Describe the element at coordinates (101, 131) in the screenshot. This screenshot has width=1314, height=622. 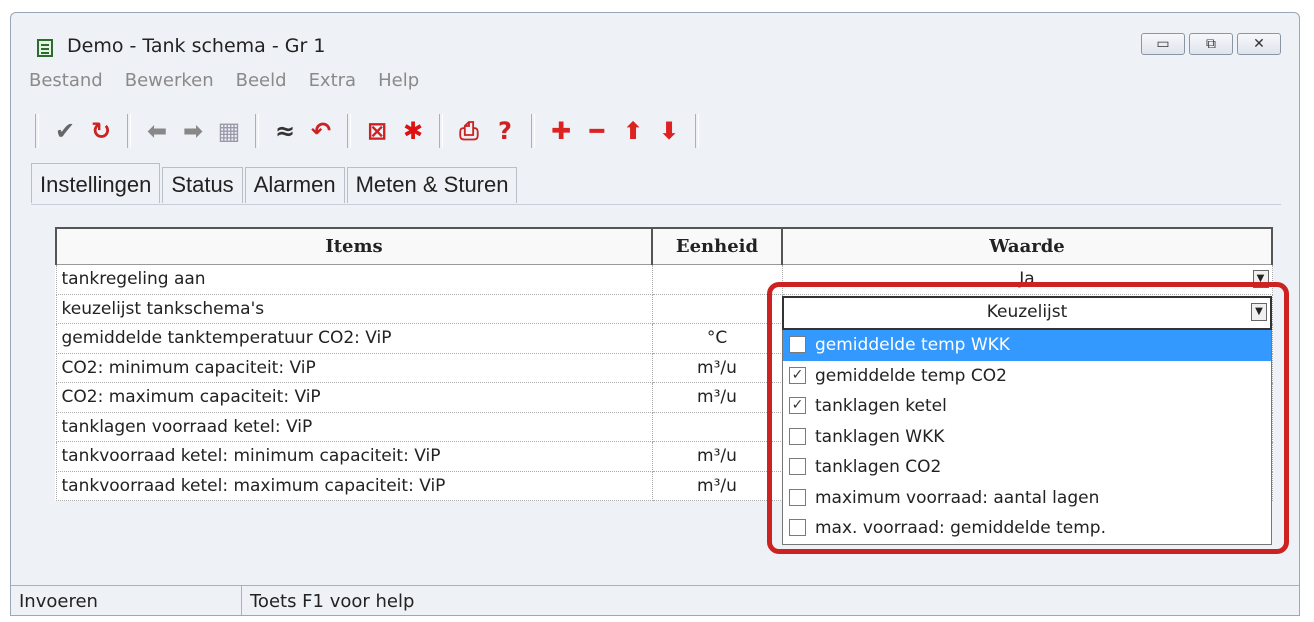
I see `refresh-icon: ↻` at that location.